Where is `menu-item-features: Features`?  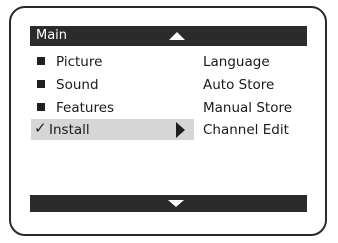
menu-item-features: Features is located at coordinates (112, 107).